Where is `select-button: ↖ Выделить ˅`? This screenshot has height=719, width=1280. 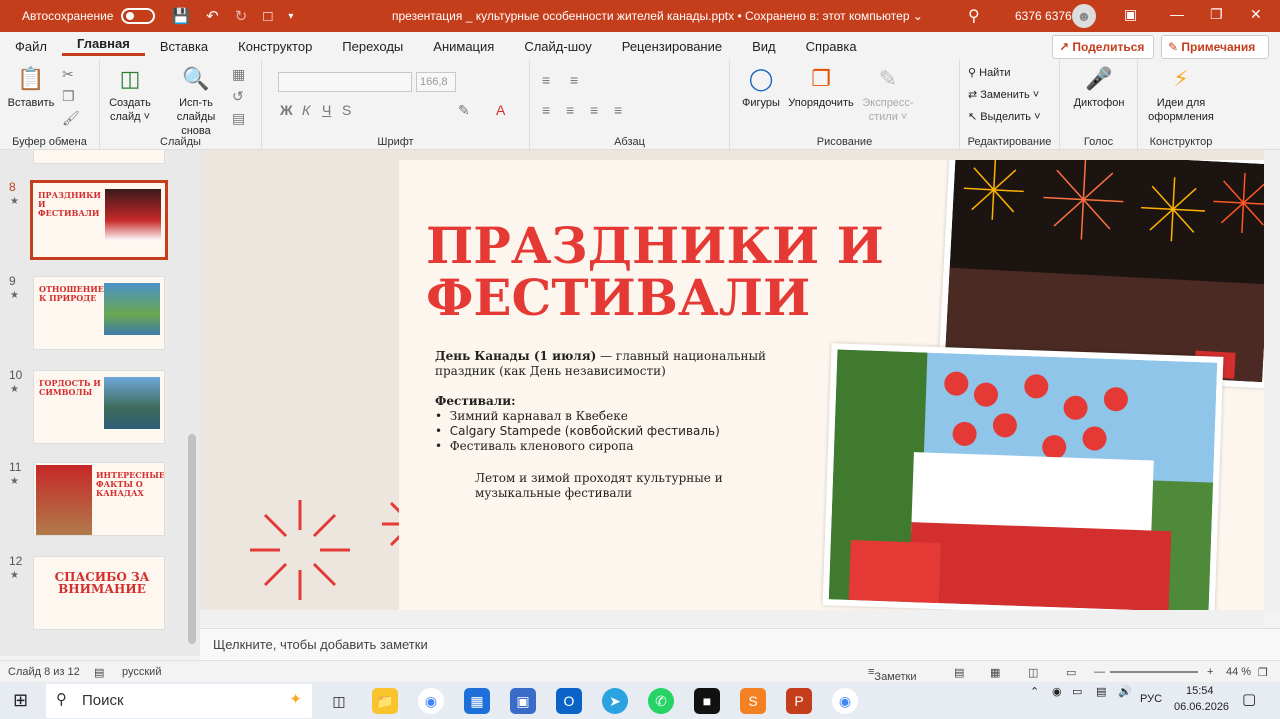 select-button: ↖ Выделить ˅ is located at coordinates (1004, 117).